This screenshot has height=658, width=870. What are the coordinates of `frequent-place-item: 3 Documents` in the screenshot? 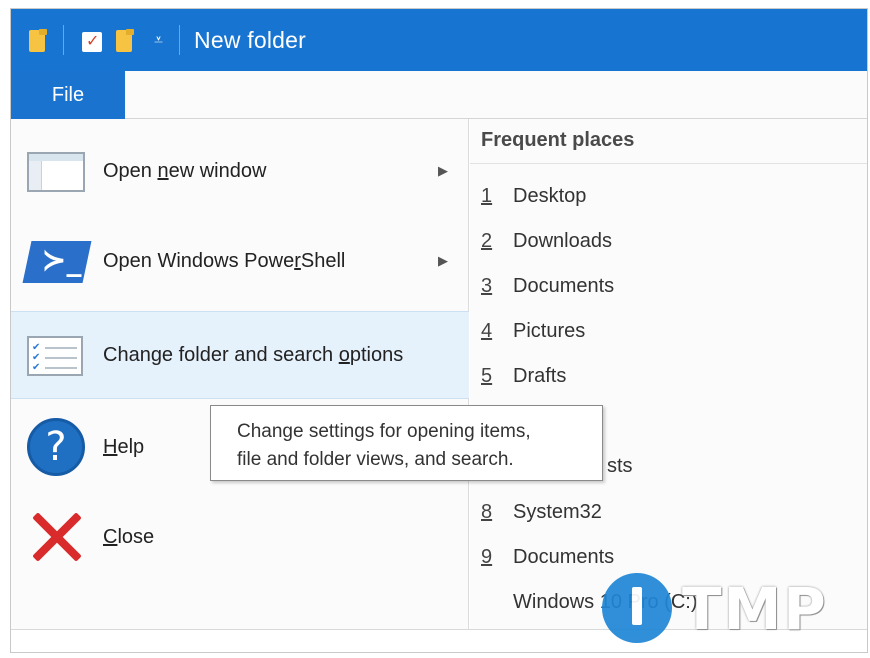 It's located at (547, 286).